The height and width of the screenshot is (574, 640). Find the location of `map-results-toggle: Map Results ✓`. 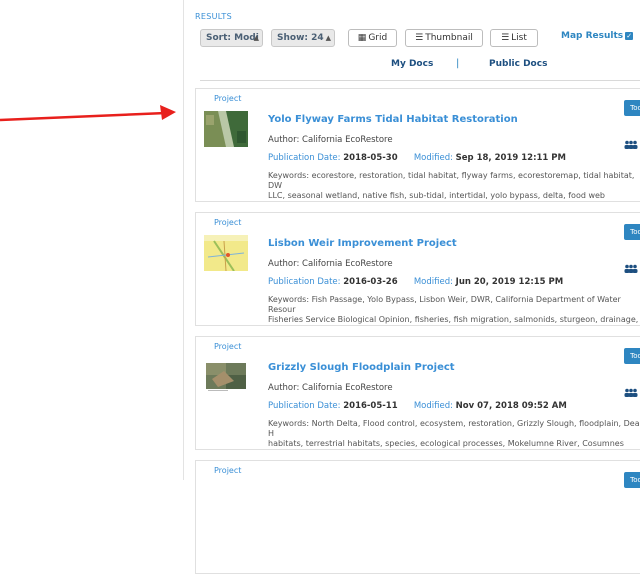

map-results-toggle: Map Results ✓ is located at coordinates (597, 36).